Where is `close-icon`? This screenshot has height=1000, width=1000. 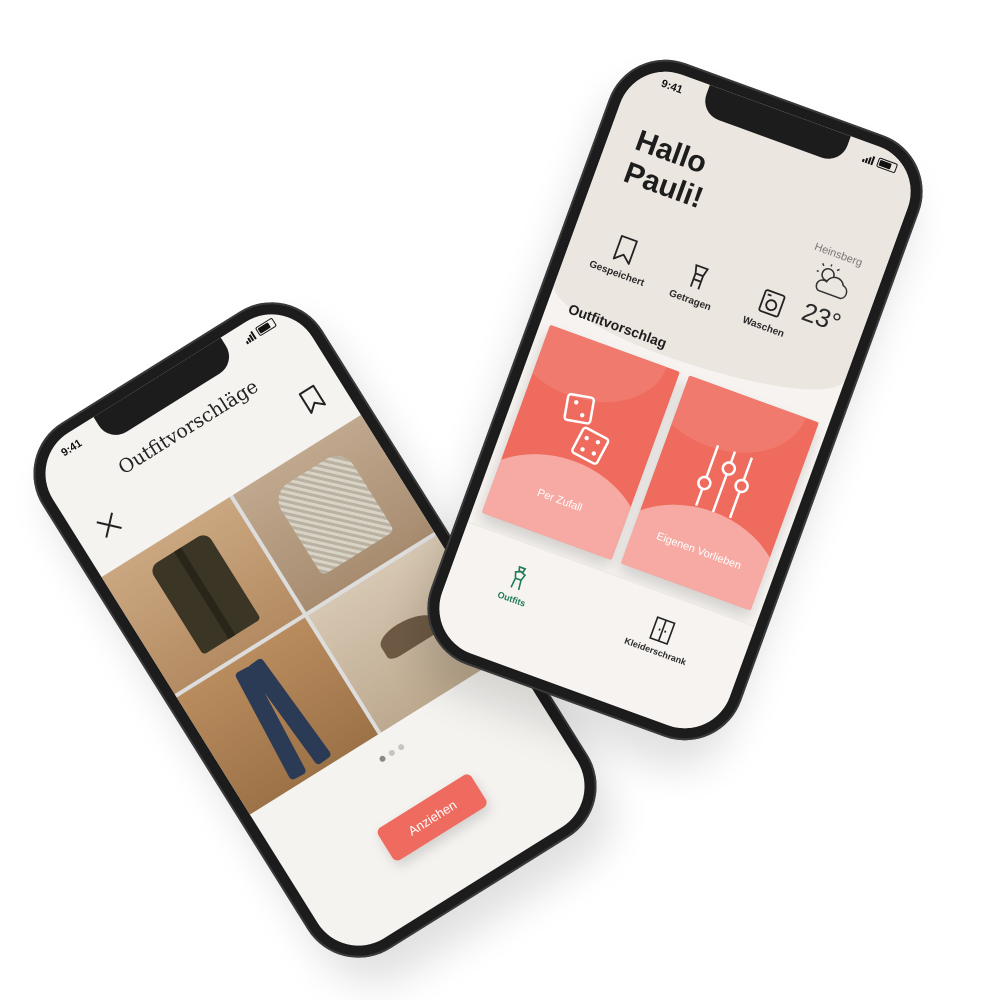 close-icon is located at coordinates (109, 525).